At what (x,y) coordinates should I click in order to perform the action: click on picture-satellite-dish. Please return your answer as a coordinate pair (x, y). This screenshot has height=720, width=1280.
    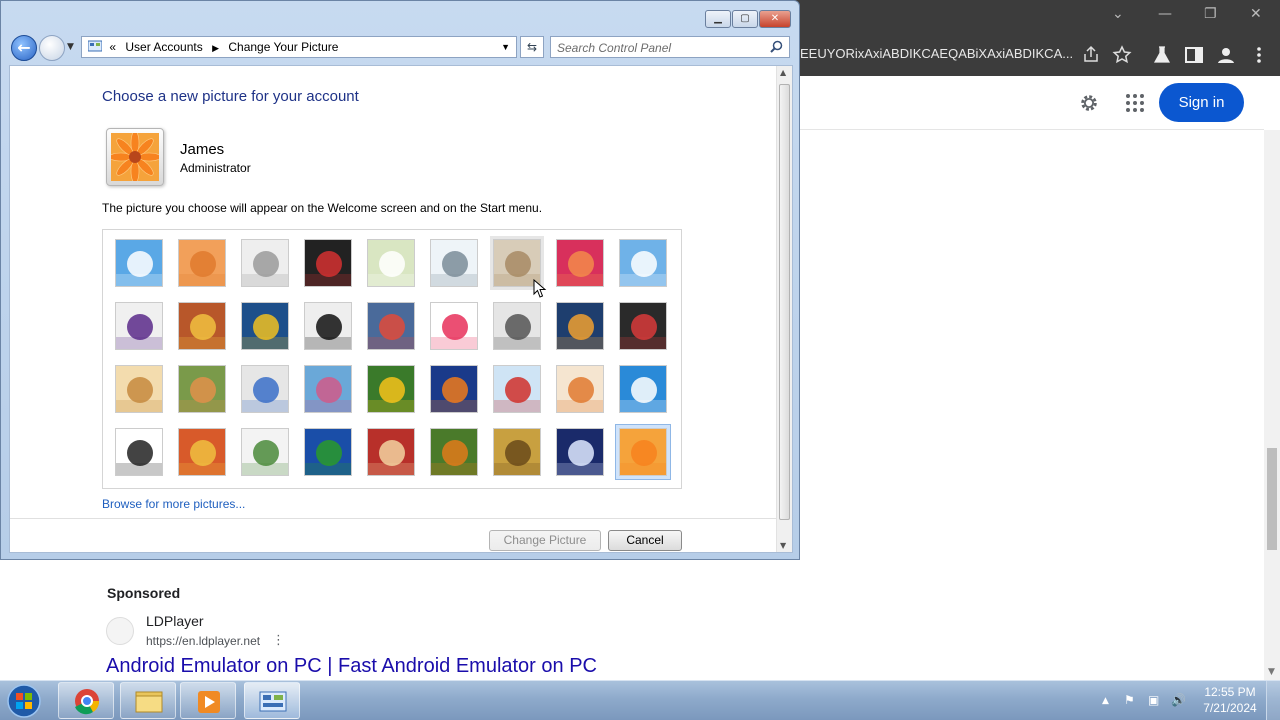
    Looking at the image, I should click on (454, 263).